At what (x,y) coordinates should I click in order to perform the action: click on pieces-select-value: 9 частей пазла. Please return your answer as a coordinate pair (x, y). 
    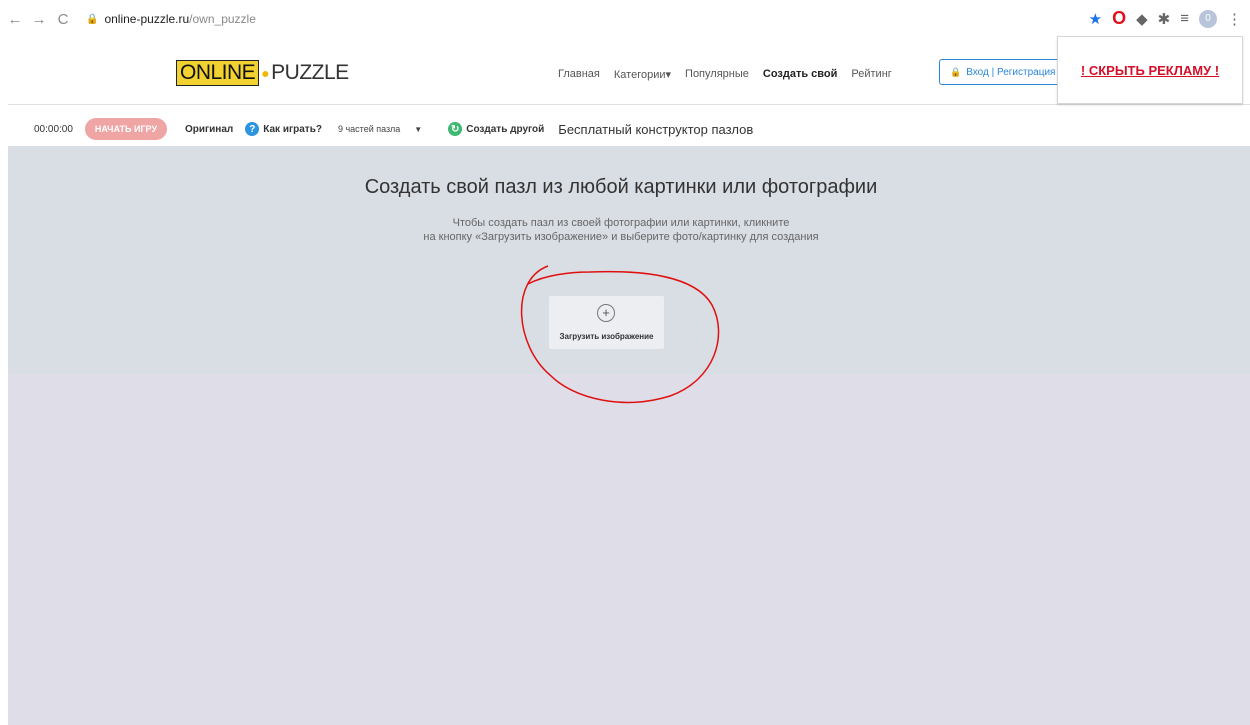
    Looking at the image, I should click on (369, 129).